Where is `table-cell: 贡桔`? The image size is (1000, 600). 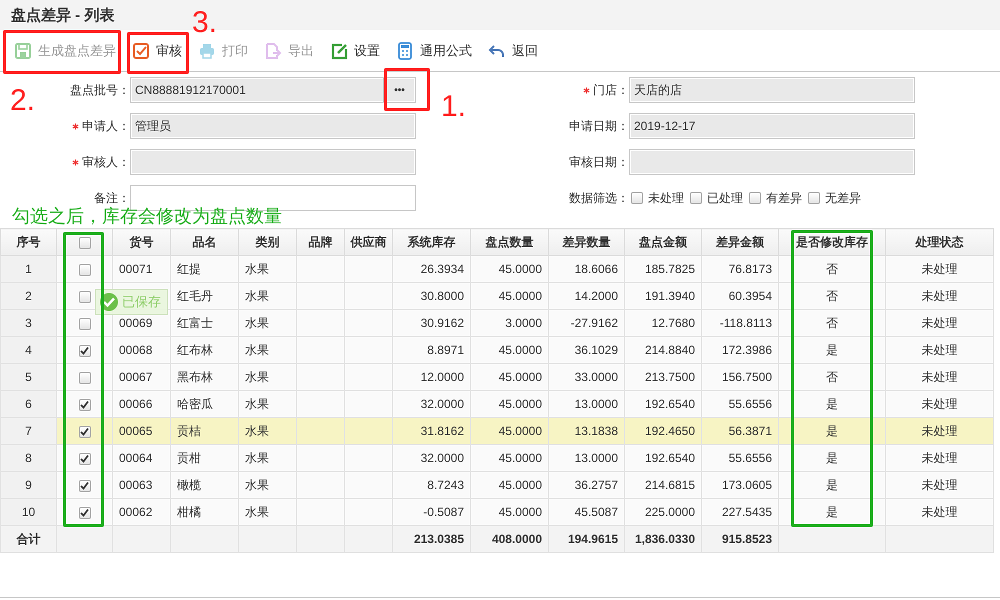
table-cell: 贡桔 is located at coordinates (204, 431).